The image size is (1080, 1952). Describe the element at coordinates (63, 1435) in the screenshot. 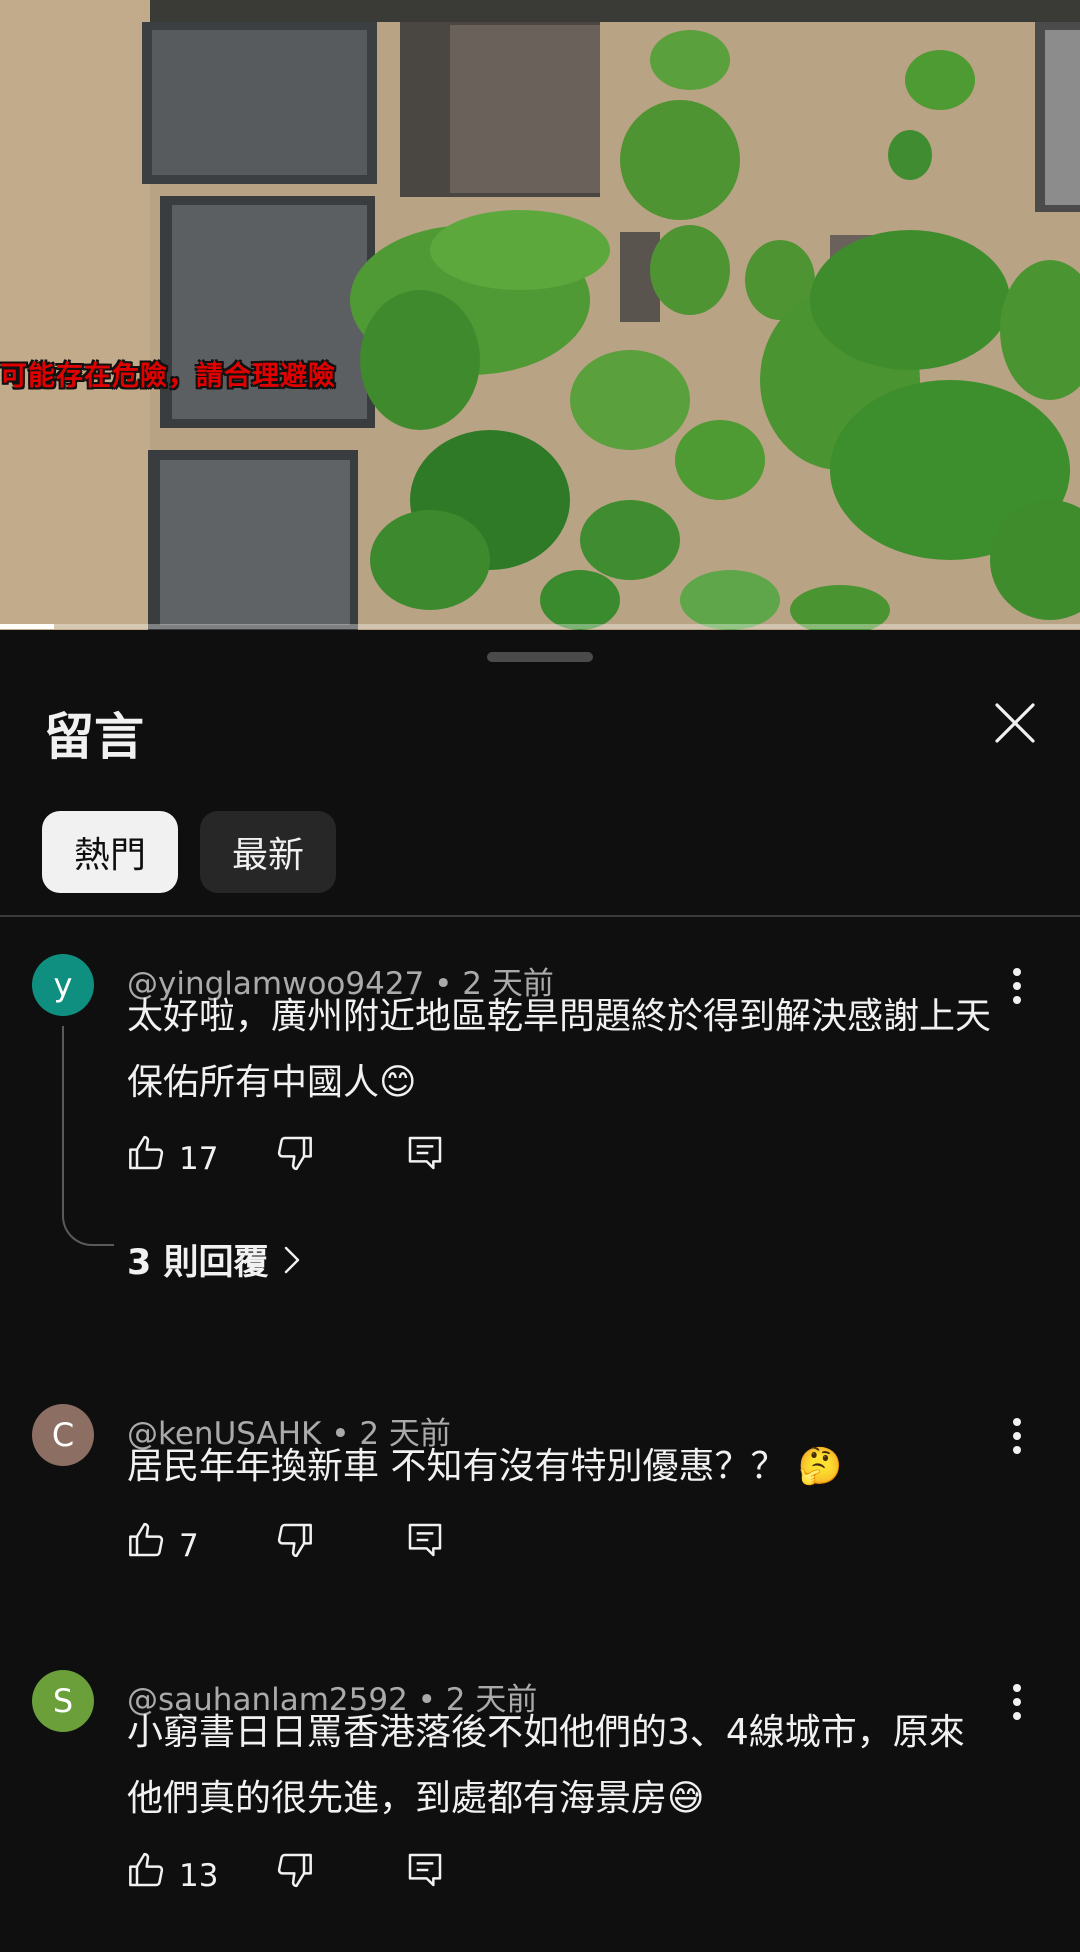

I see `avatar: C` at that location.